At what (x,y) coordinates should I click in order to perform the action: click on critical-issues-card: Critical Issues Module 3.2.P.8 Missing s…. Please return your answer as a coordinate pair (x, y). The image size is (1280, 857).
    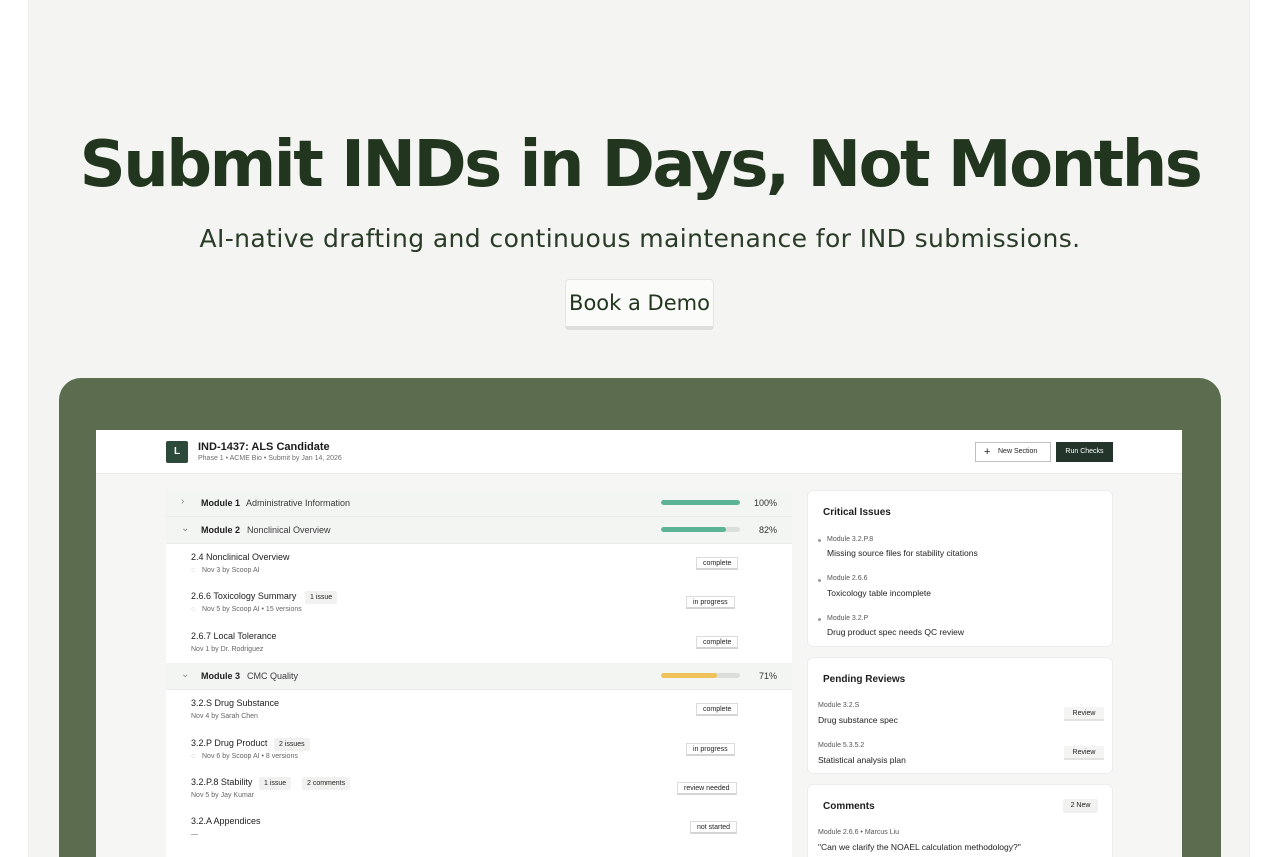
    Looking at the image, I should click on (960, 568).